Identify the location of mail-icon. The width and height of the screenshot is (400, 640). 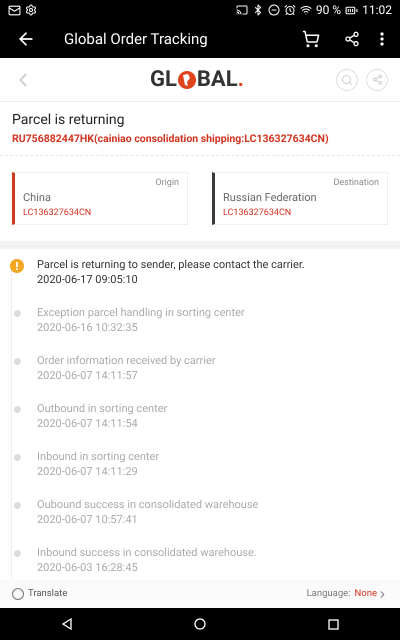
(14, 10).